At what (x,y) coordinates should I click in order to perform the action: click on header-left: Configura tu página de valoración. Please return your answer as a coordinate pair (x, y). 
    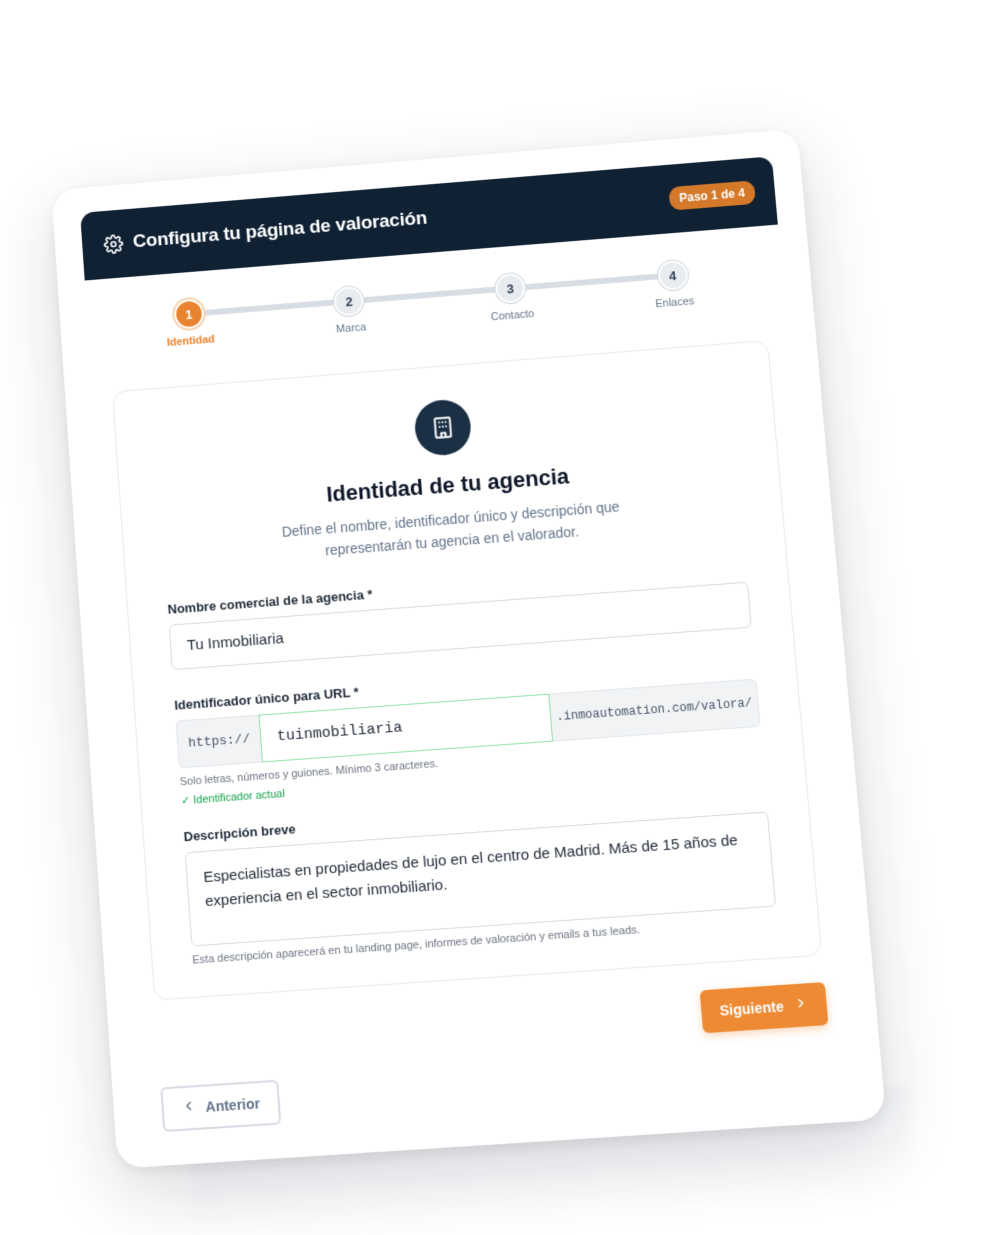
    Looking at the image, I should click on (265, 232).